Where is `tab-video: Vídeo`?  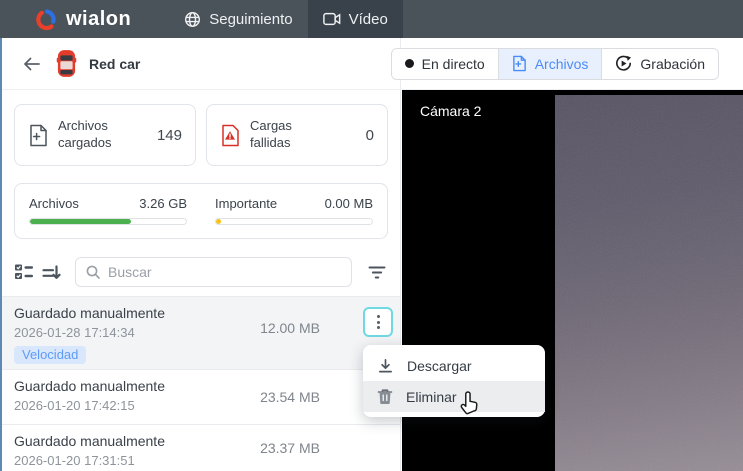
tab-video: Vídeo is located at coordinates (355, 19).